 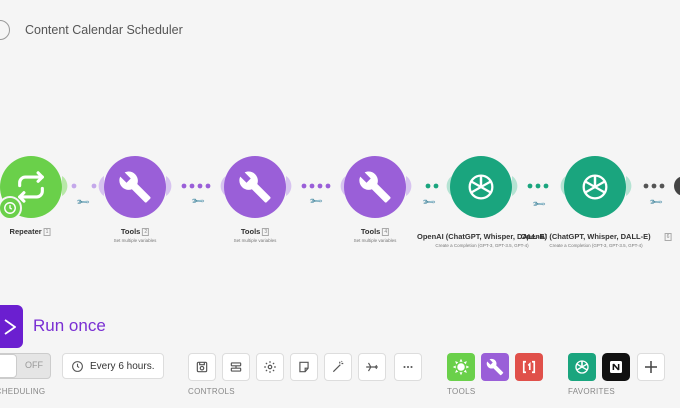 What do you see at coordinates (461, 391) in the screenshot?
I see `tools-label: TOOLS` at bounding box center [461, 391].